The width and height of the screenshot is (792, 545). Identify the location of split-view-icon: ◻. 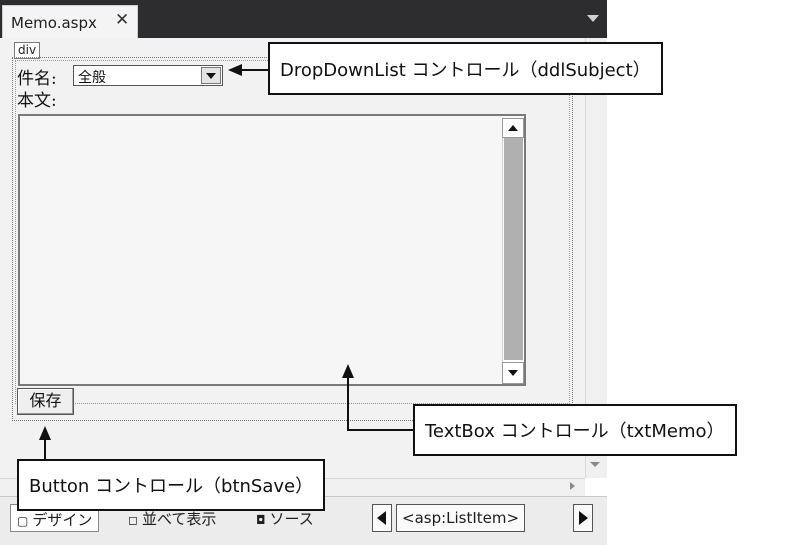
(133, 520).